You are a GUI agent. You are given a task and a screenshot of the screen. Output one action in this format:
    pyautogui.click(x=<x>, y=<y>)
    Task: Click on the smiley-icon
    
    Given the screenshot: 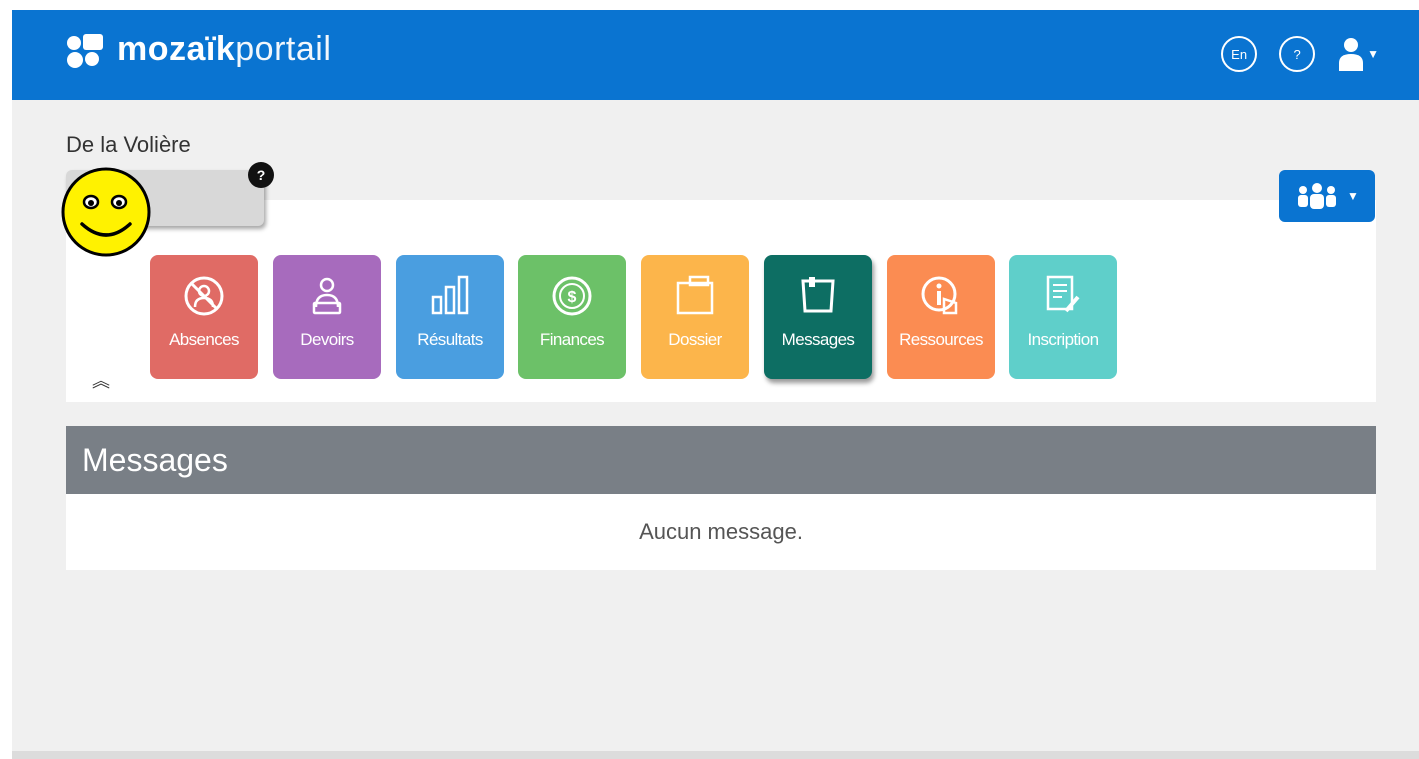 What is the action you would take?
    pyautogui.click(x=106, y=212)
    